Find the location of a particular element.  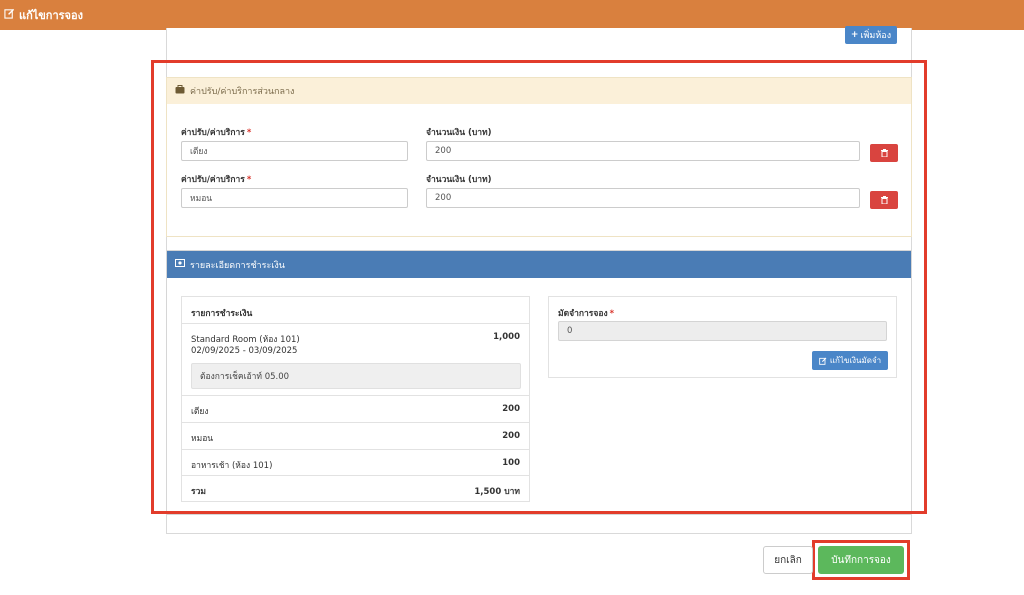

add-room-button: + เพิ่มห้อง is located at coordinates (871, 35).